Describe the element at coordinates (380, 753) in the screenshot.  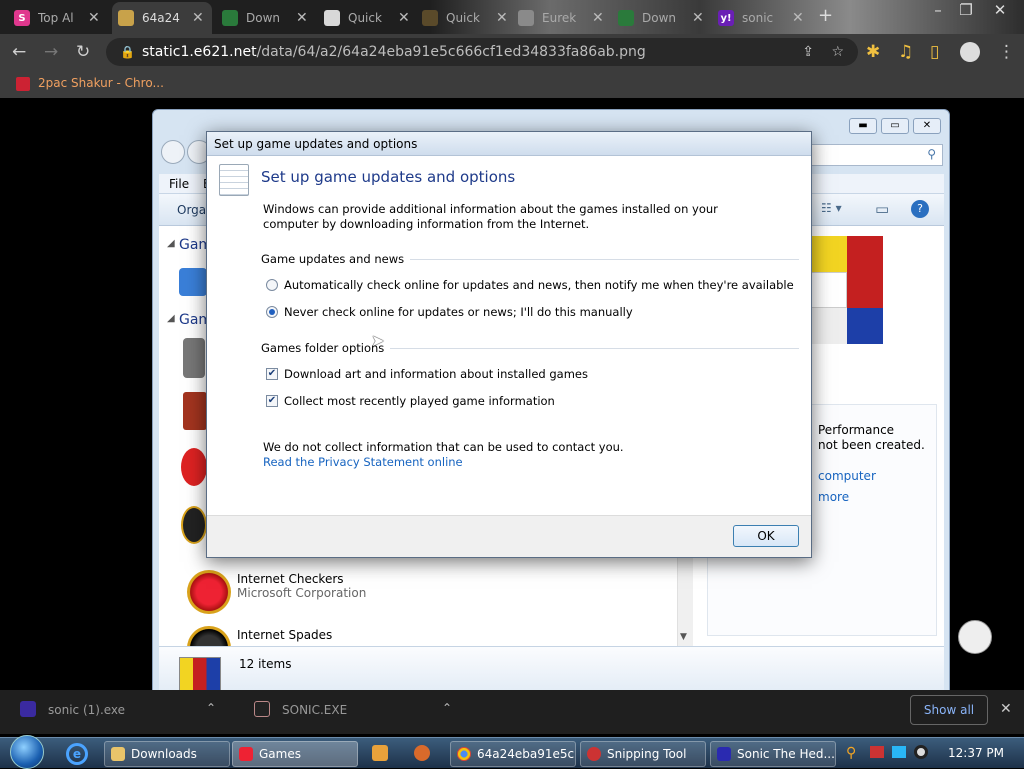
I see `media-player-icon` at that location.